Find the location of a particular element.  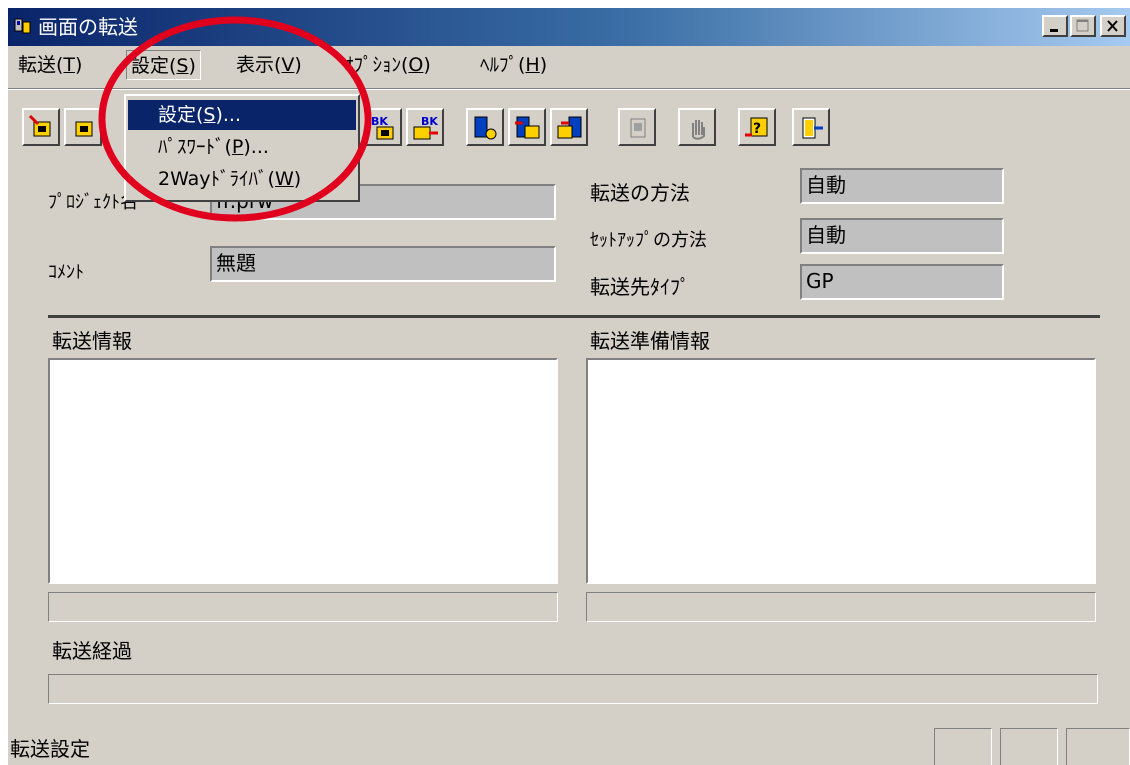

book-gear-button is located at coordinates (485, 127).